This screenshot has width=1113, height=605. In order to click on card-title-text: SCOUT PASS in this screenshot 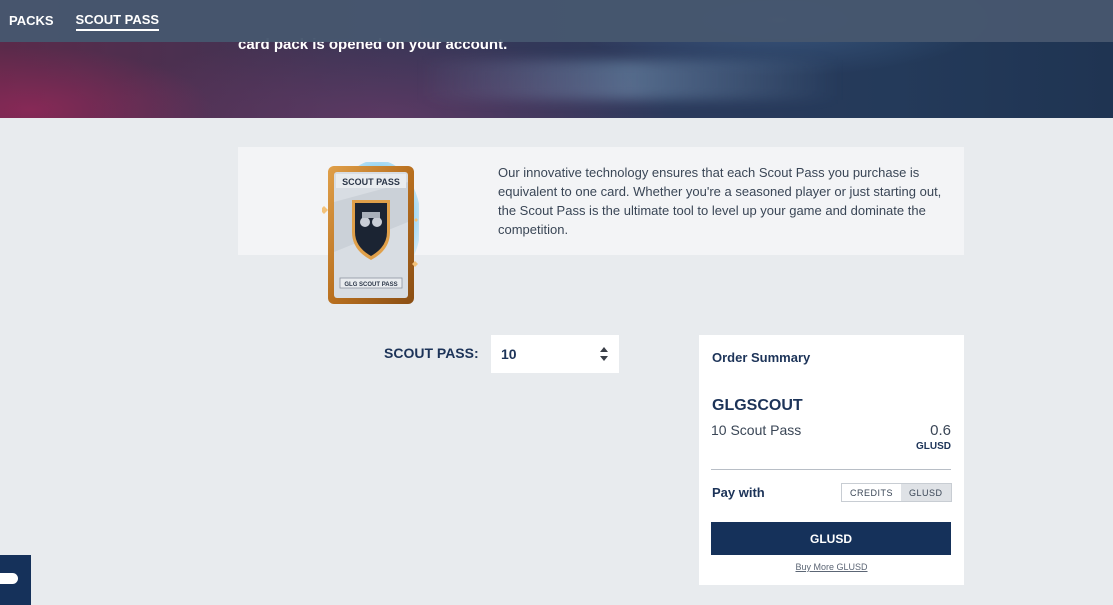, I will do `click(371, 182)`.